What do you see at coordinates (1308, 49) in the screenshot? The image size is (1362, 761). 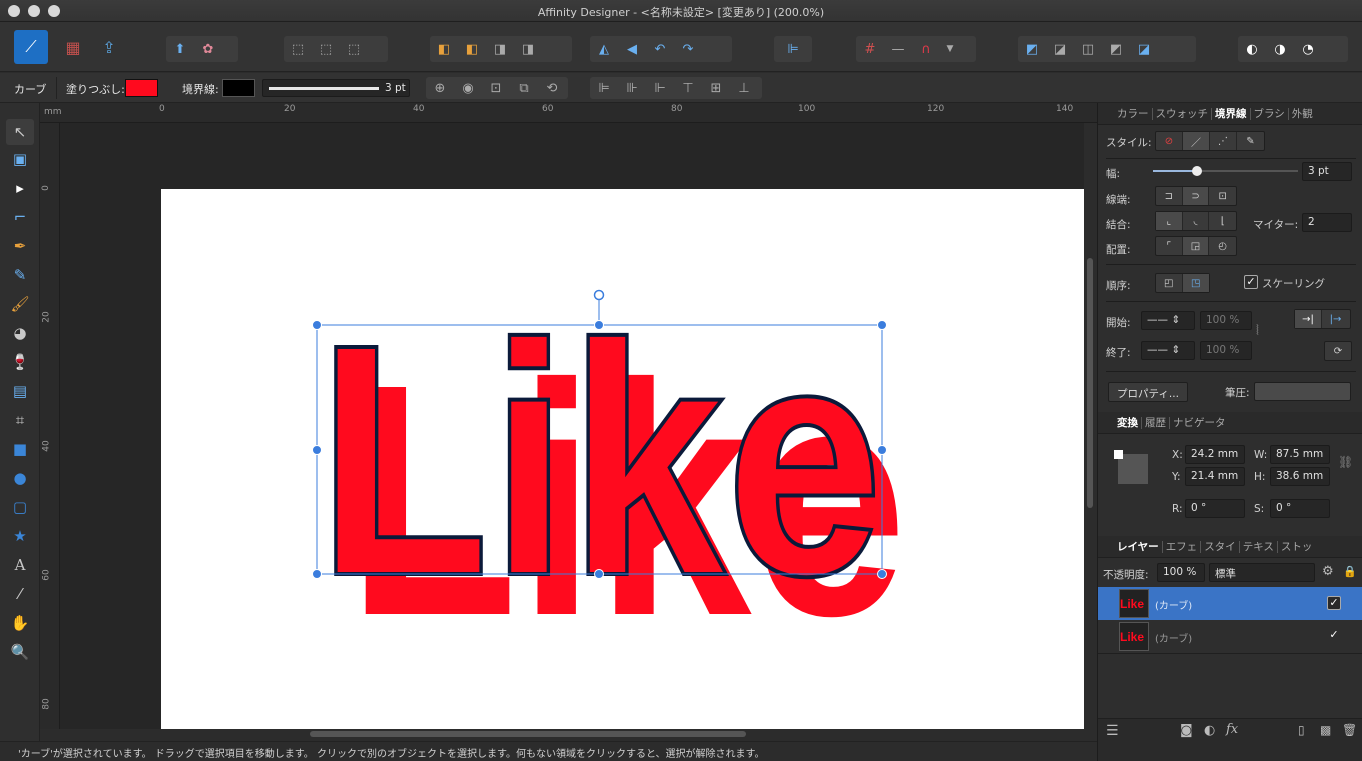 I see `pie-icon: ◔` at bounding box center [1308, 49].